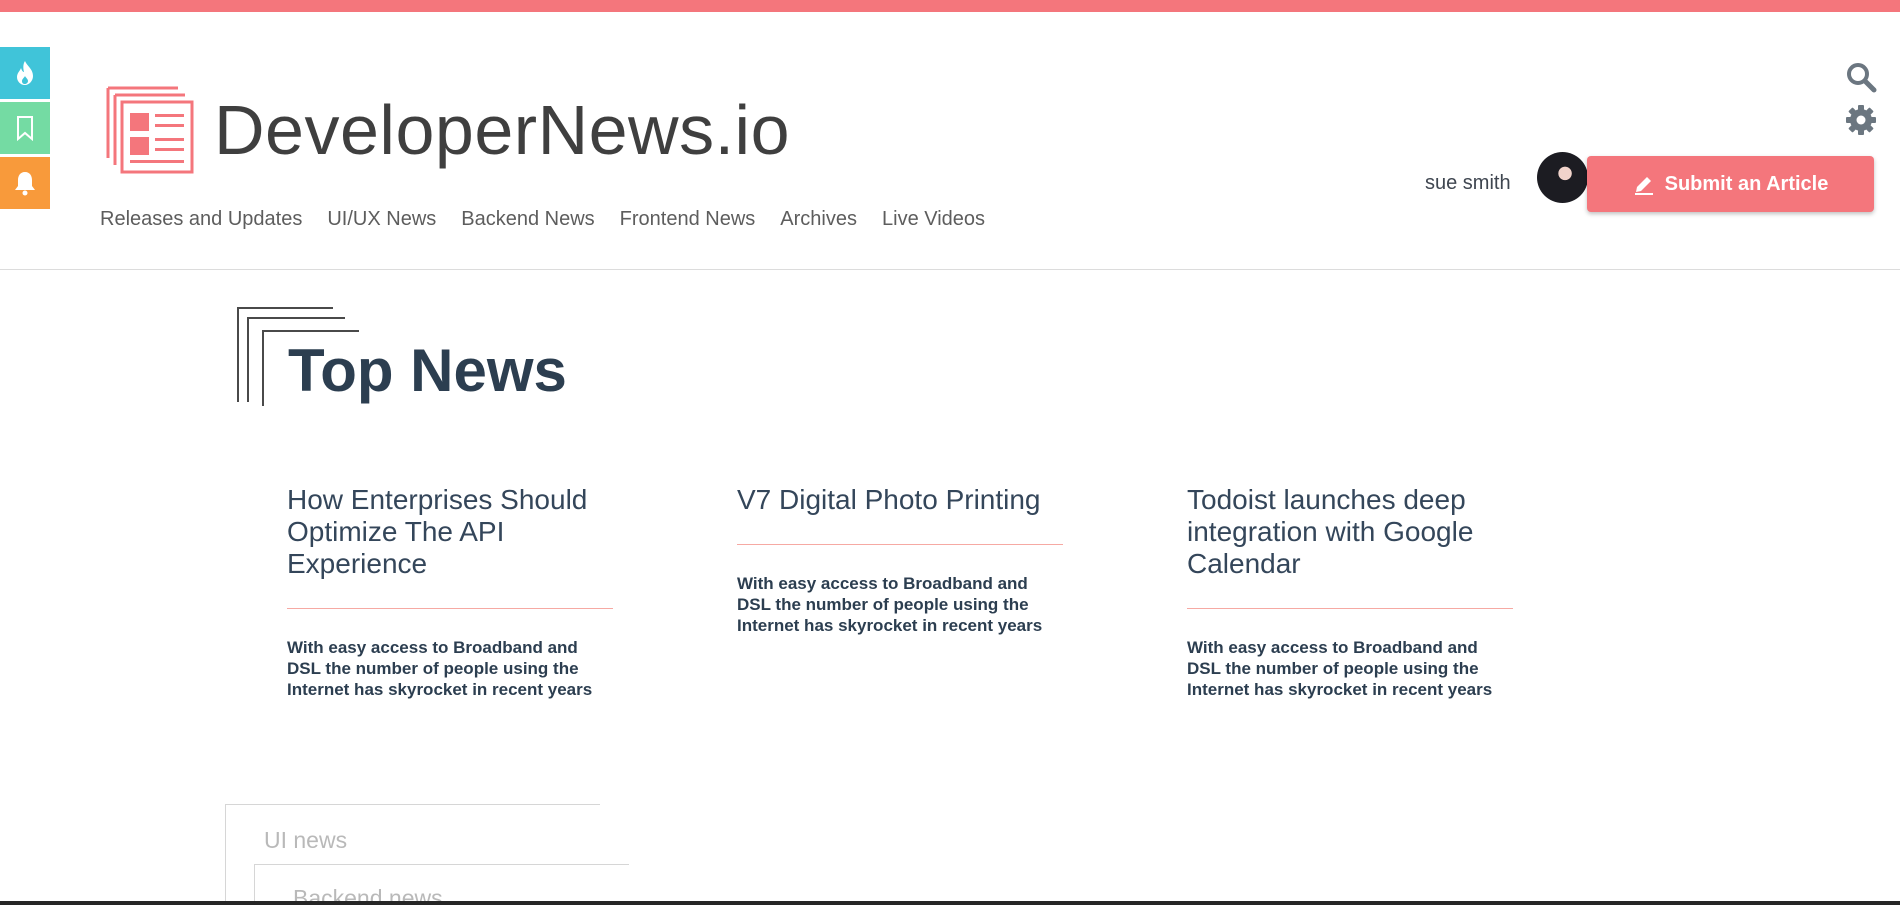 This screenshot has height=905, width=1900. Describe the element at coordinates (1562, 177) in the screenshot. I see `avatar` at that location.